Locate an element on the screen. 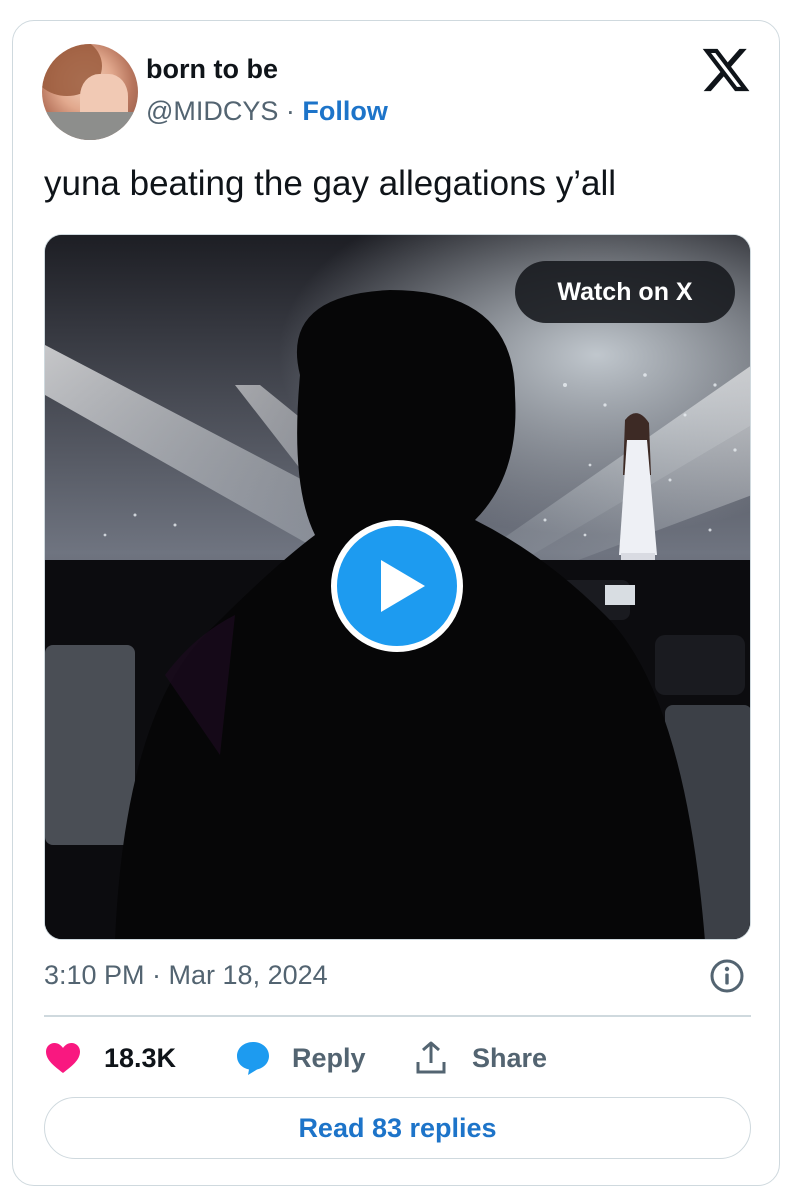  tweet-timestamp: 3:10 PM · Mar 18, 2024 is located at coordinates (186, 975).